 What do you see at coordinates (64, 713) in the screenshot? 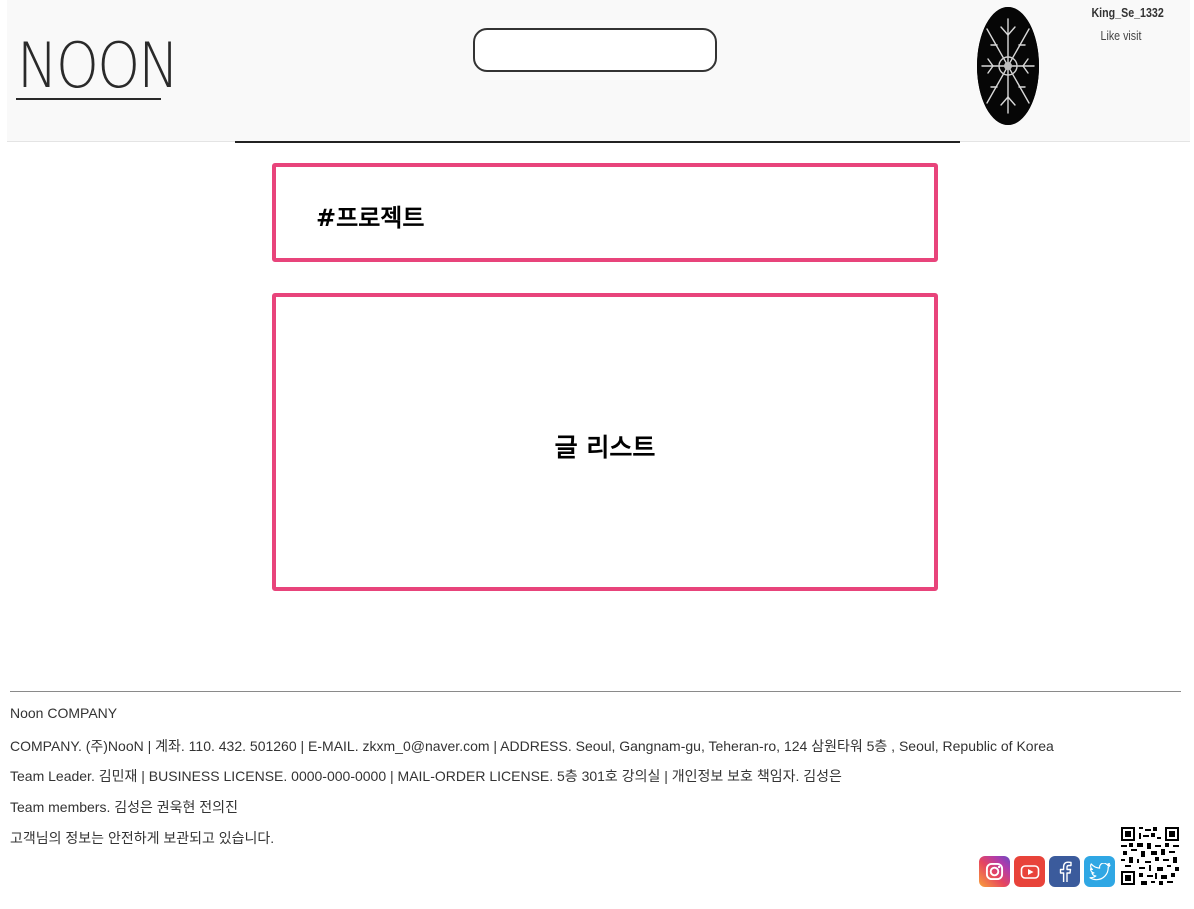
I see `footer-company-name: Noon COMPANY` at bounding box center [64, 713].